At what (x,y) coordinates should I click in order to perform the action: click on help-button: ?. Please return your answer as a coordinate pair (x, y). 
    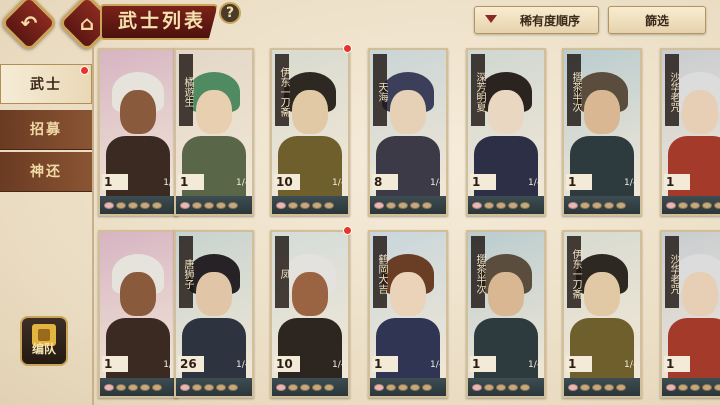
    Looking at the image, I should click on (230, 13).